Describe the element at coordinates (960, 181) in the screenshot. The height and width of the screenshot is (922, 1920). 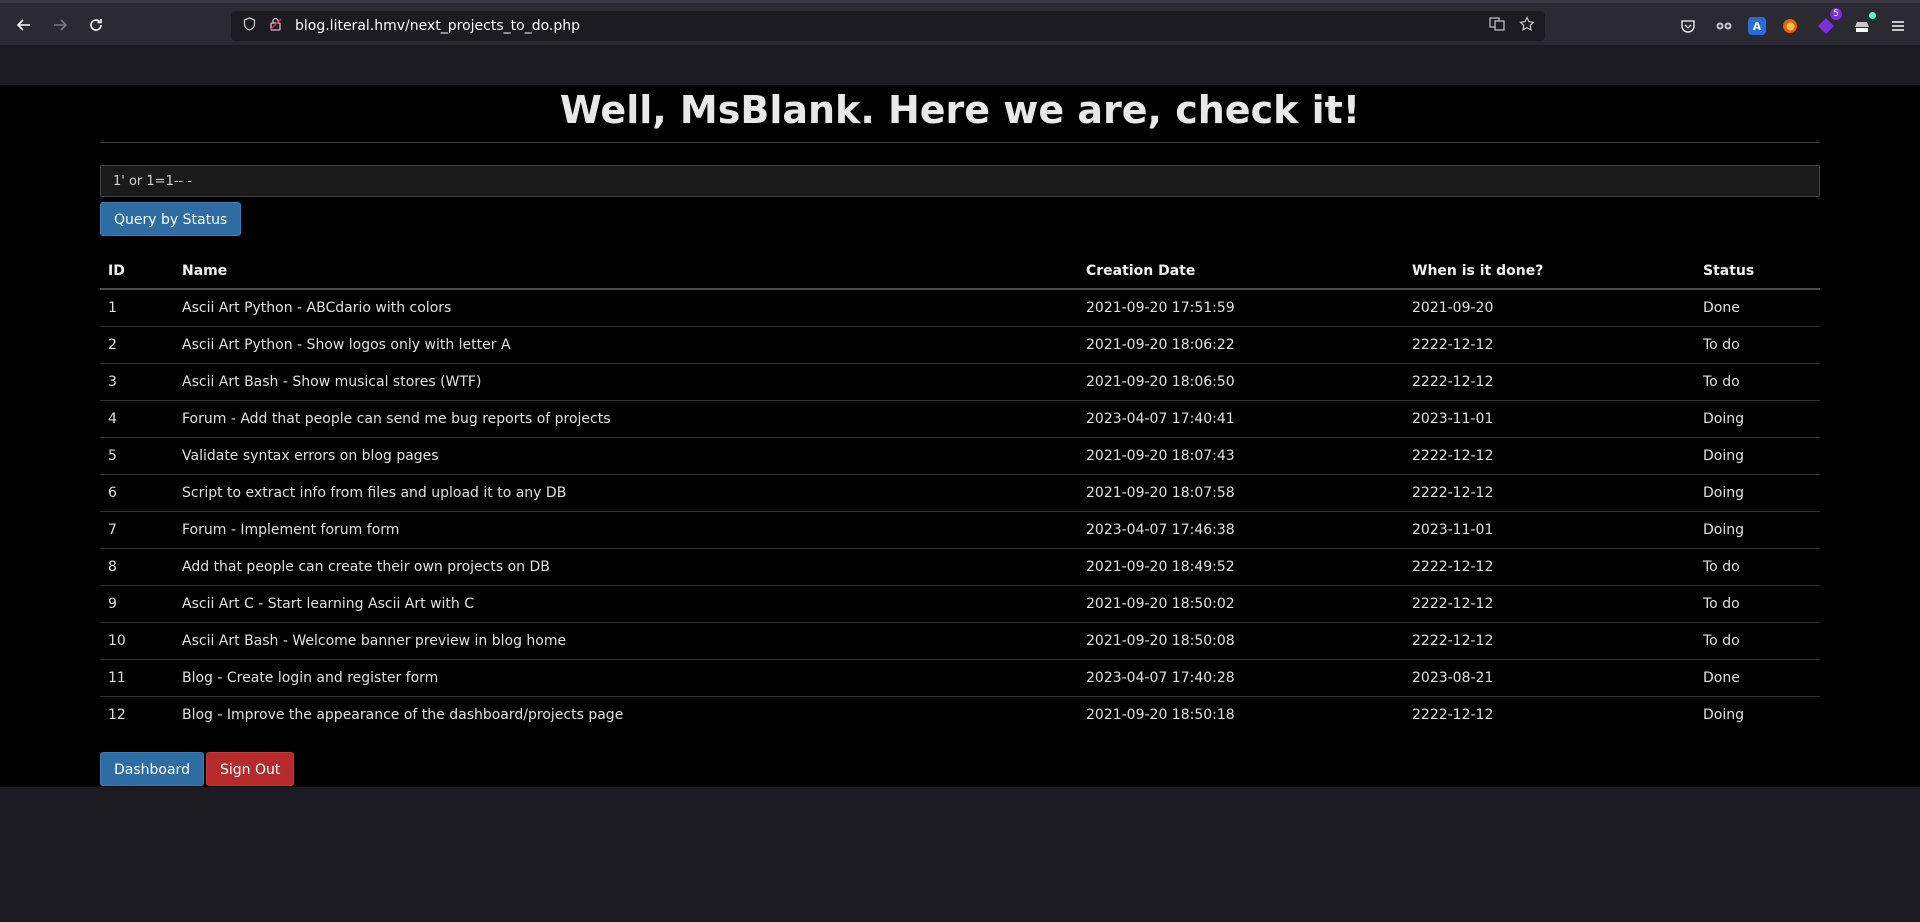
I see `status-query-input` at that location.